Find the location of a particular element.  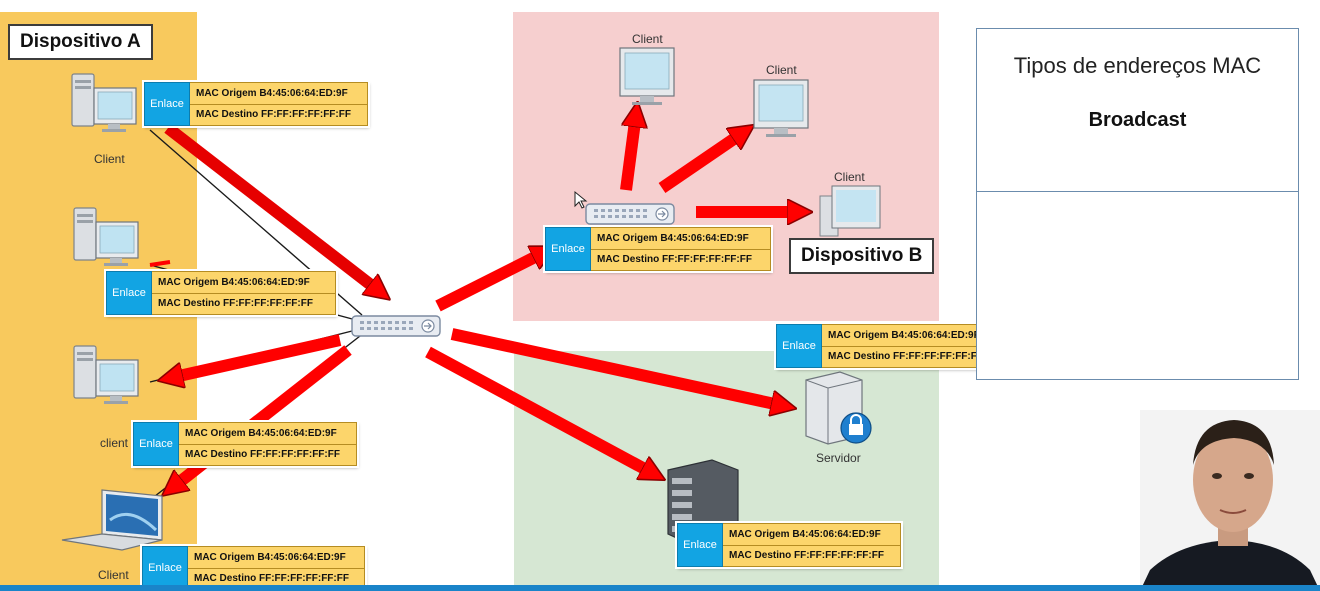

arrow-a-to-switch is located at coordinates (272, 207).